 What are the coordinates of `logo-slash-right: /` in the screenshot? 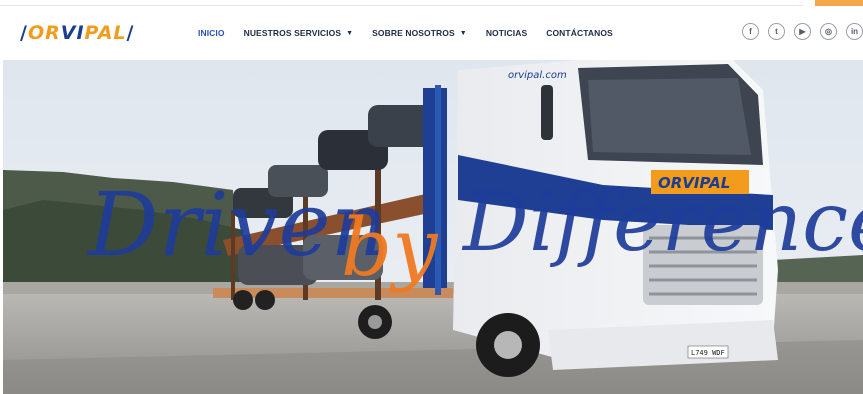 It's located at (130, 33).